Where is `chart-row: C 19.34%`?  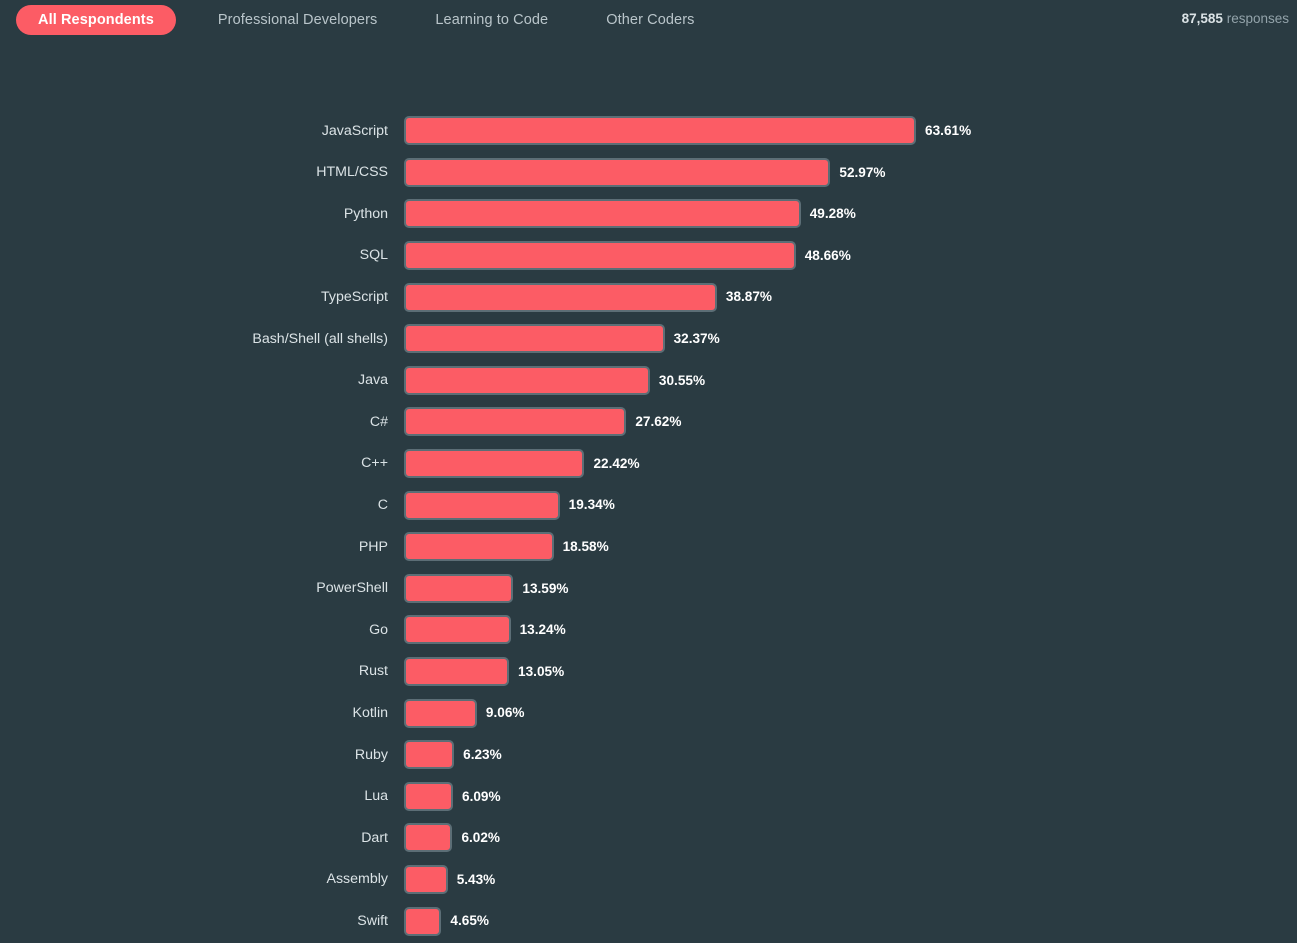 chart-row: C 19.34% is located at coordinates (648, 505).